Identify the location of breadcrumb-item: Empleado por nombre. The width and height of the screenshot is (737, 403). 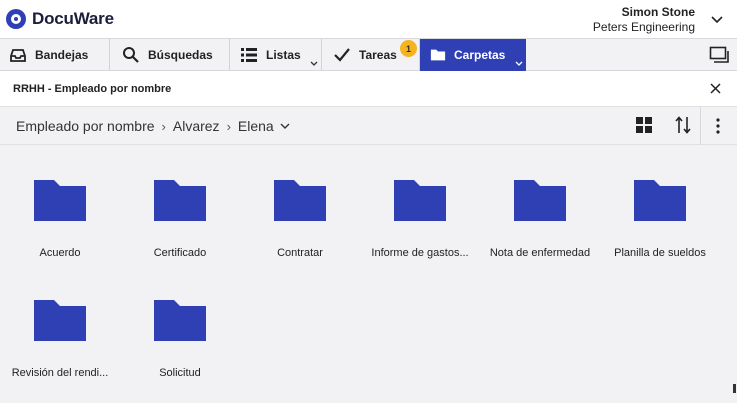
(85, 126).